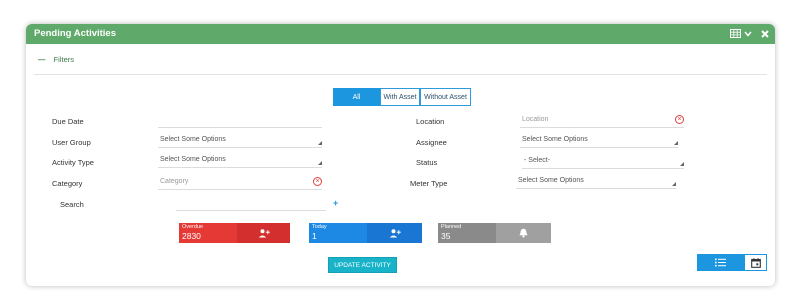 Image resolution: width=800 pixels, height=299 pixels. I want to click on planned-title: Planned, so click(451, 227).